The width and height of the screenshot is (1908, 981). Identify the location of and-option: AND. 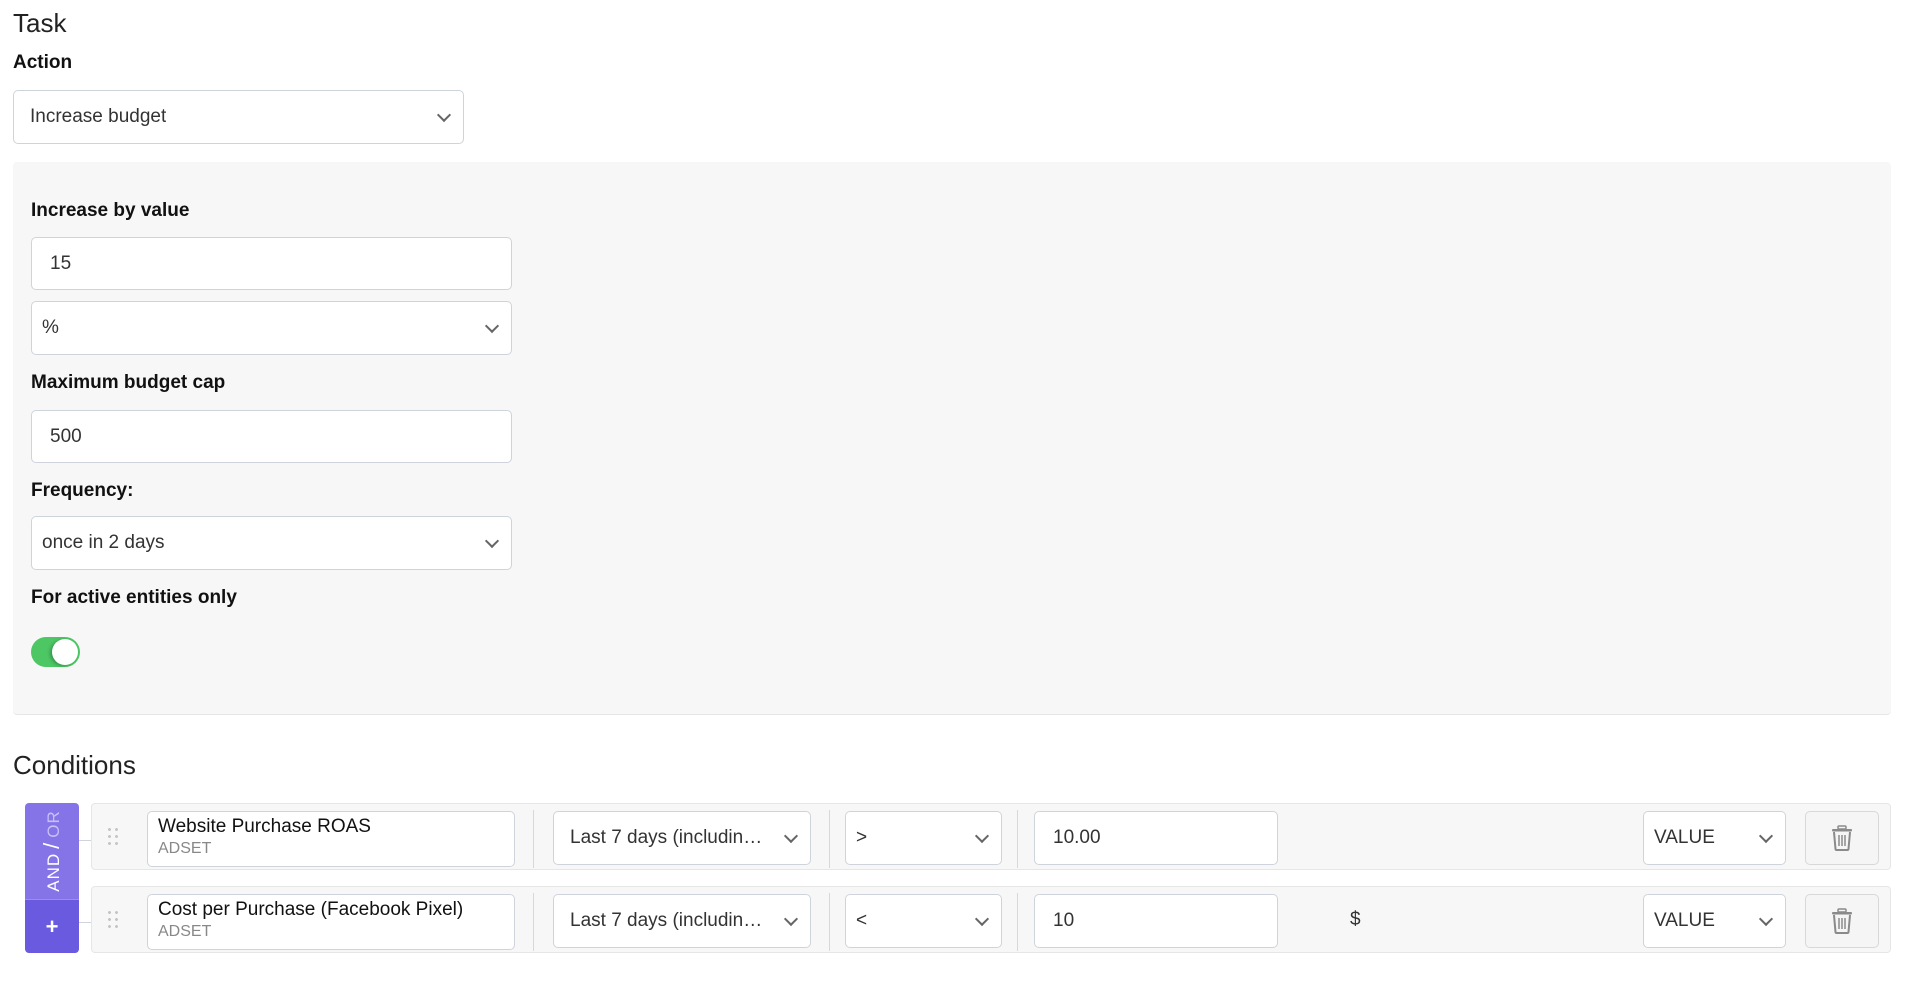
(53, 872).